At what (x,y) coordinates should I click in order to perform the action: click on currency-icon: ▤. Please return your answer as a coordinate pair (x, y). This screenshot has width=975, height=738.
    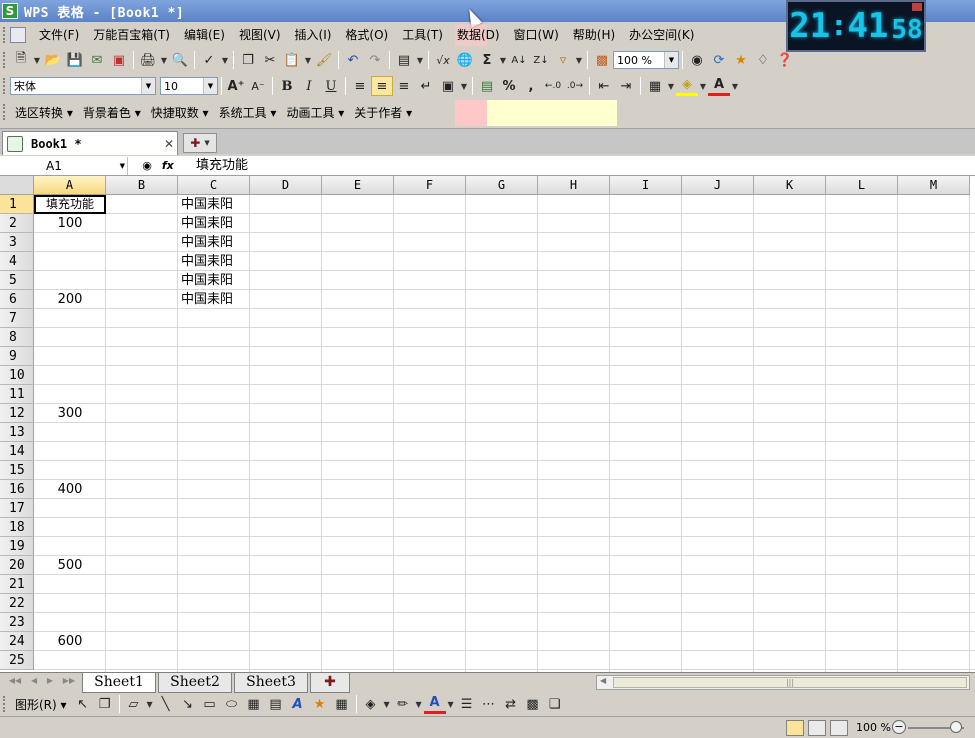
    Looking at the image, I should click on (487, 86).